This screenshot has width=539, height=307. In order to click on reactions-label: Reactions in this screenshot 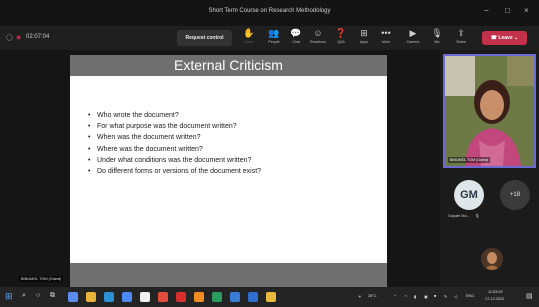, I will do `click(318, 42)`.